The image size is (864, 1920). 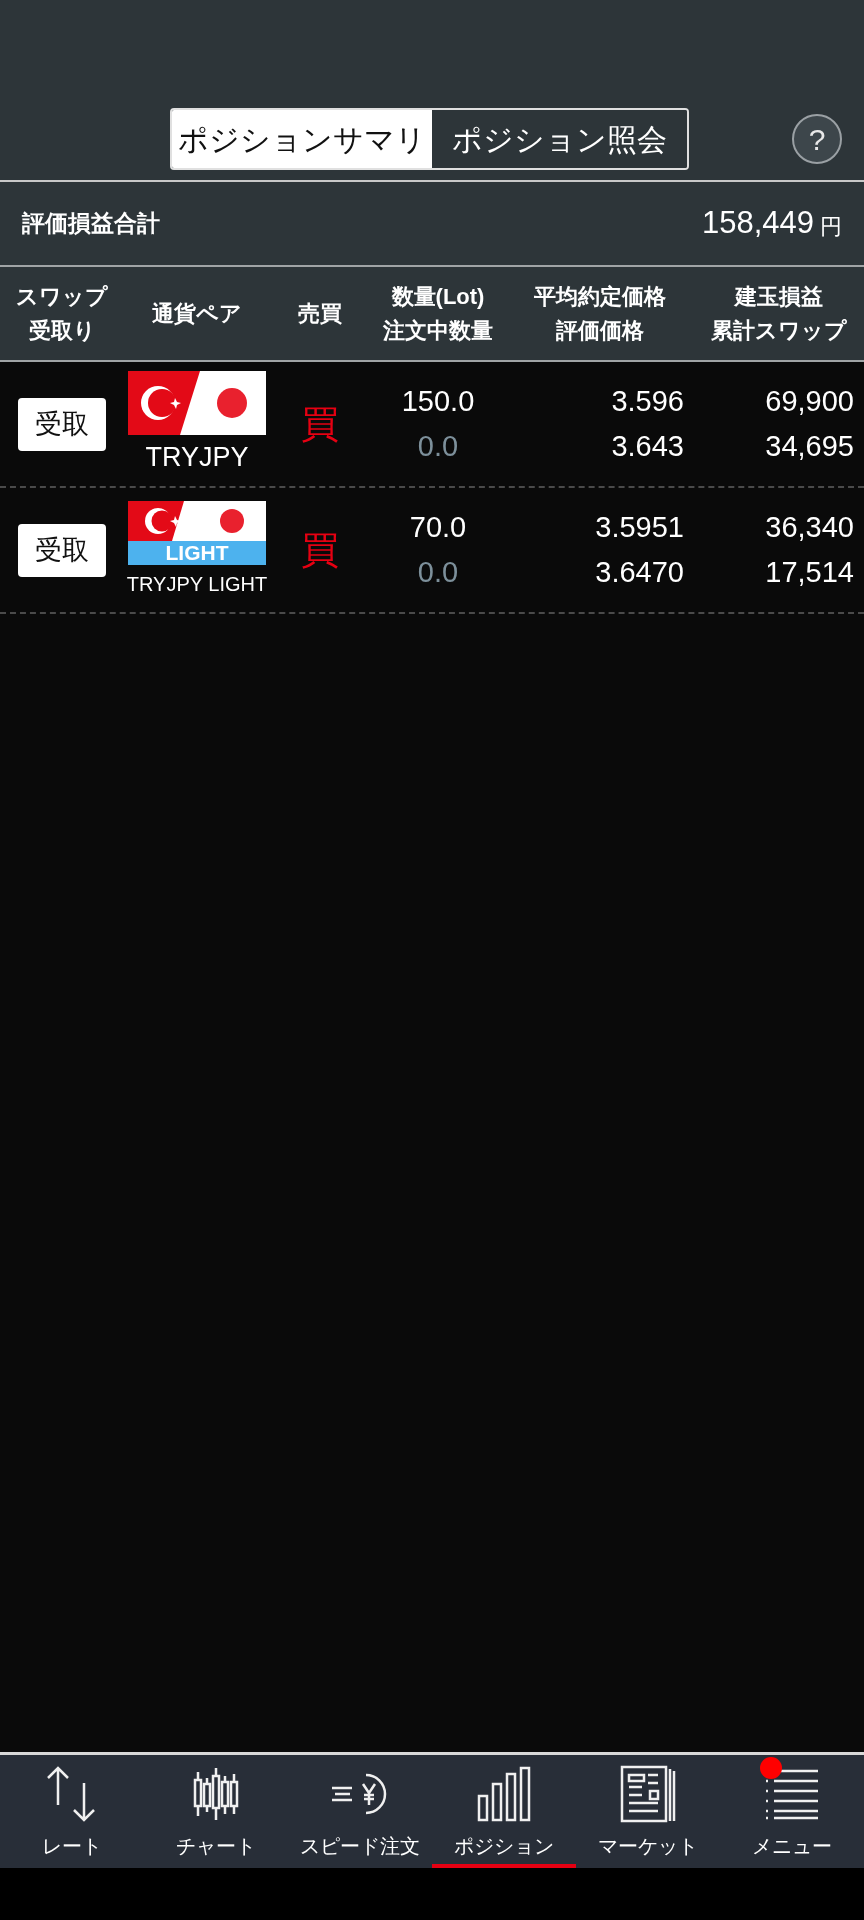 I want to click on position-profit-value: 69,900, so click(x=809, y=401).